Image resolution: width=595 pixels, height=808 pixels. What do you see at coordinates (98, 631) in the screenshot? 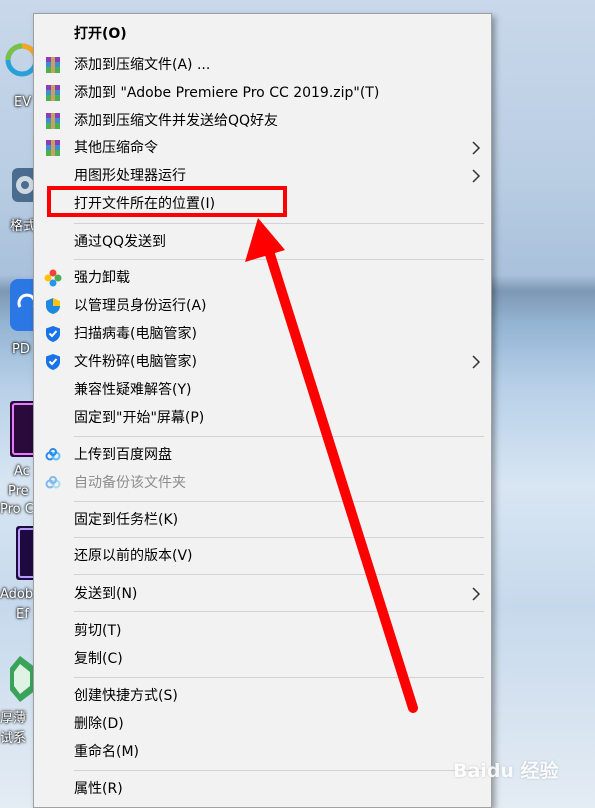
I see `menu-item-label: 剪切(T)` at bounding box center [98, 631].